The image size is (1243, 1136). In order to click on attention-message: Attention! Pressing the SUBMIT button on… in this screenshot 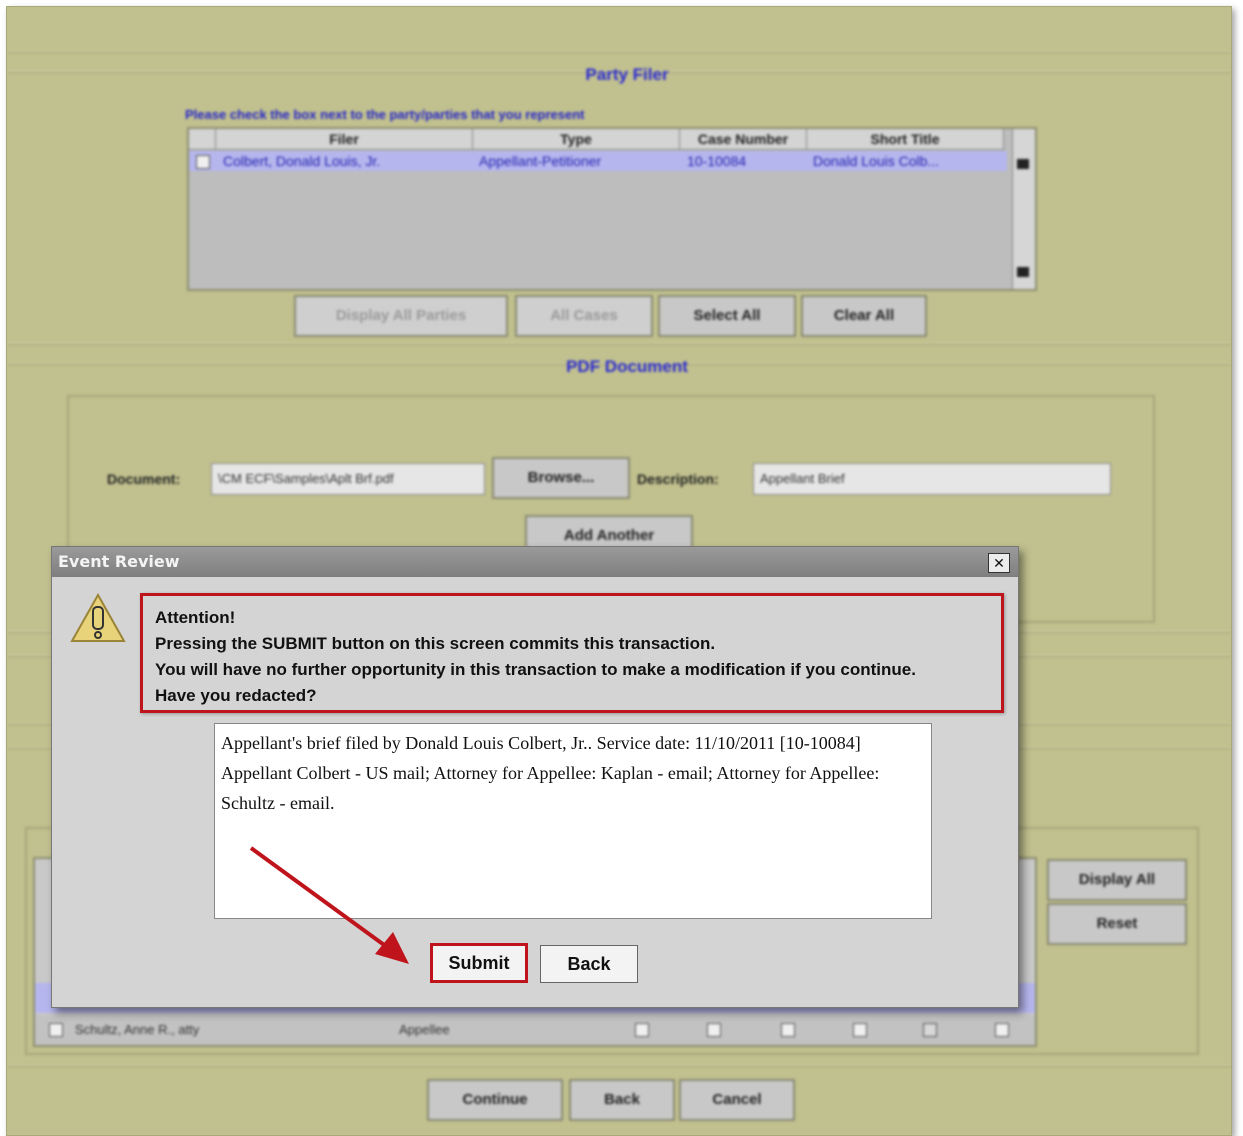, I will do `click(572, 653)`.